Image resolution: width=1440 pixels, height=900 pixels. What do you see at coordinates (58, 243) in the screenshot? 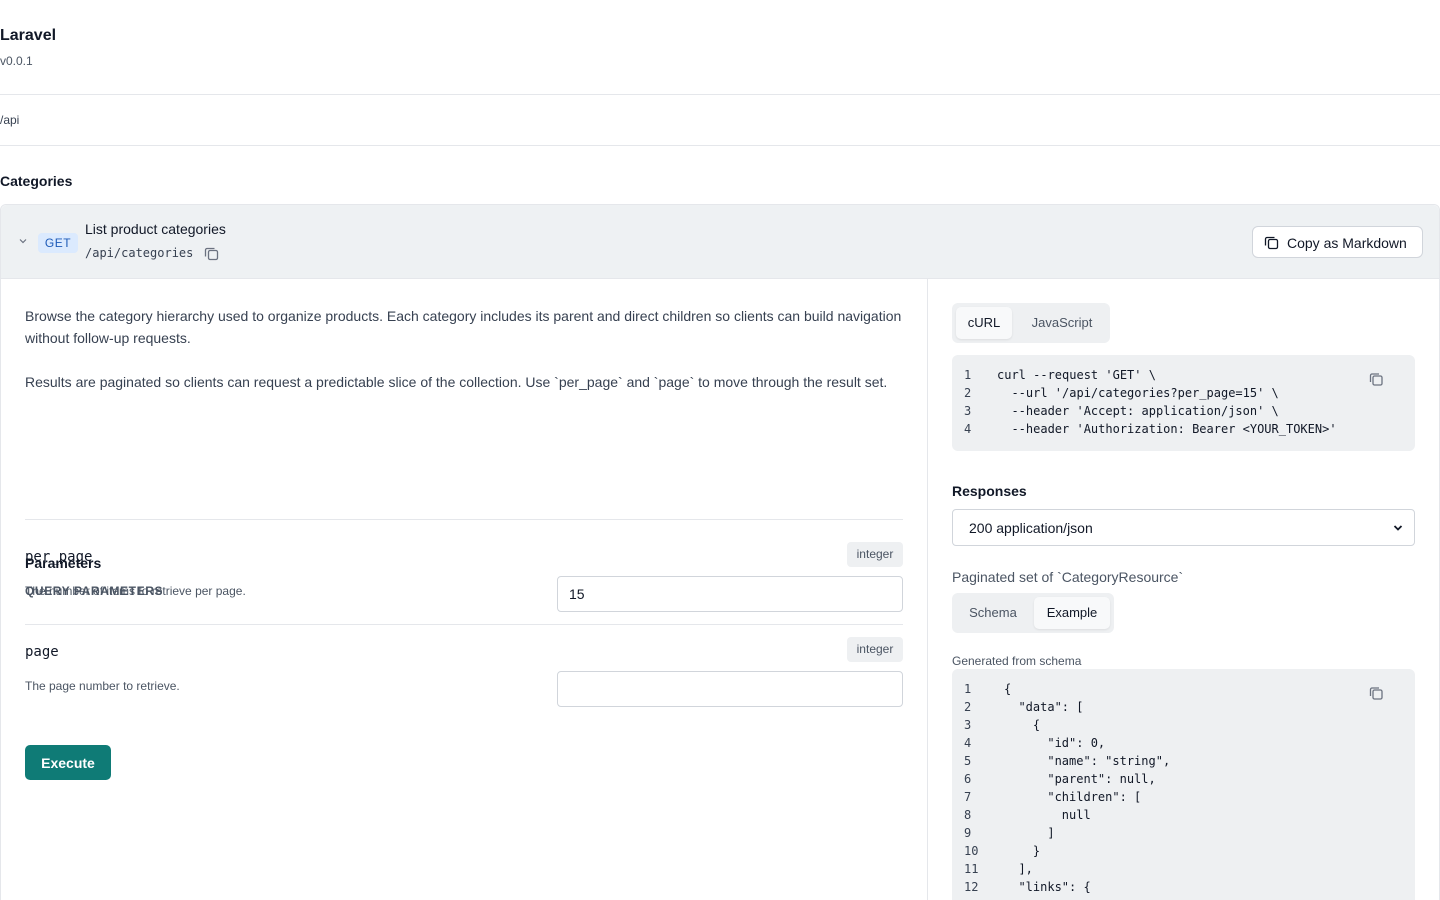
I see `method-badge: GET` at bounding box center [58, 243].